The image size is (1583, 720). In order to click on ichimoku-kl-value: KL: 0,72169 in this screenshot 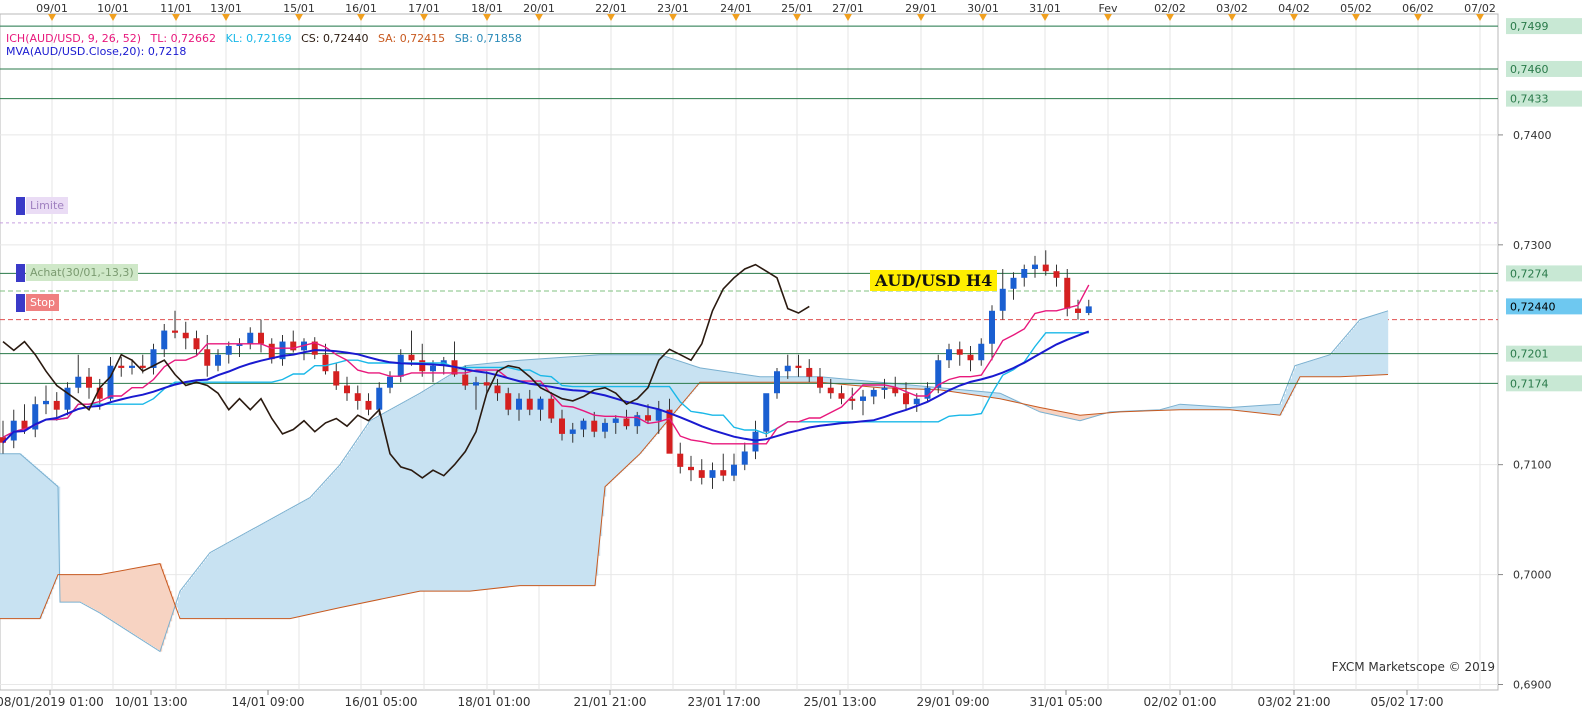, I will do `click(258, 38)`.